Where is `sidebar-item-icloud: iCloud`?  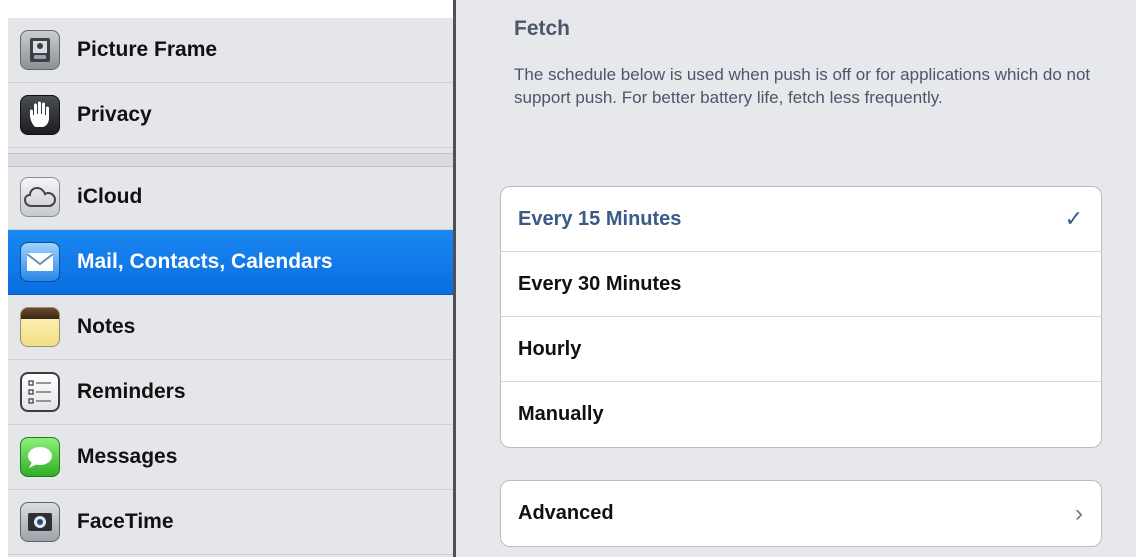
sidebar-item-icloud: iCloud is located at coordinates (230, 197).